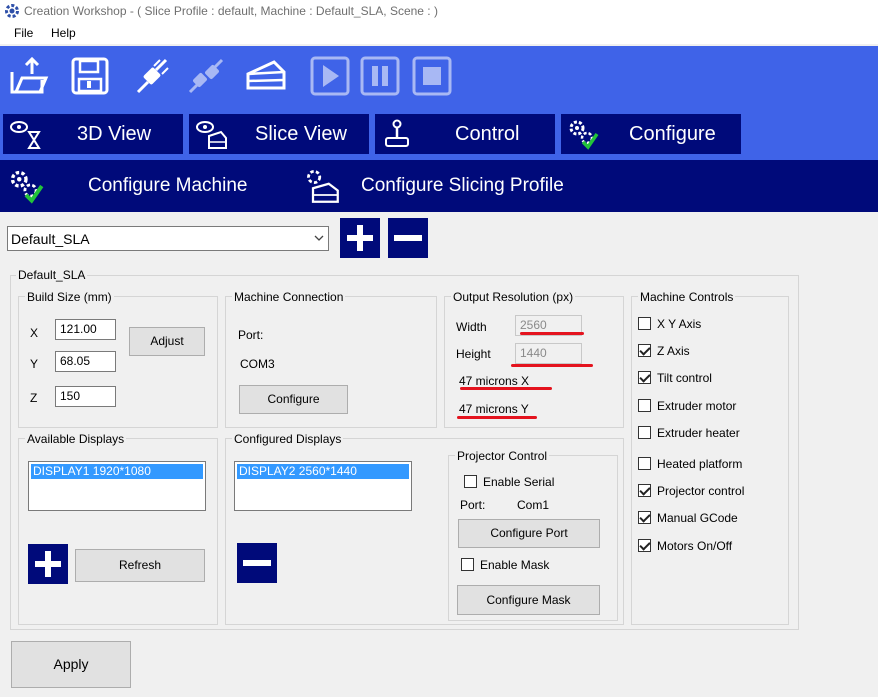 This screenshot has height=697, width=878. What do you see at coordinates (502, 456) in the screenshot?
I see `projector-control-title: Projector Control` at bounding box center [502, 456].